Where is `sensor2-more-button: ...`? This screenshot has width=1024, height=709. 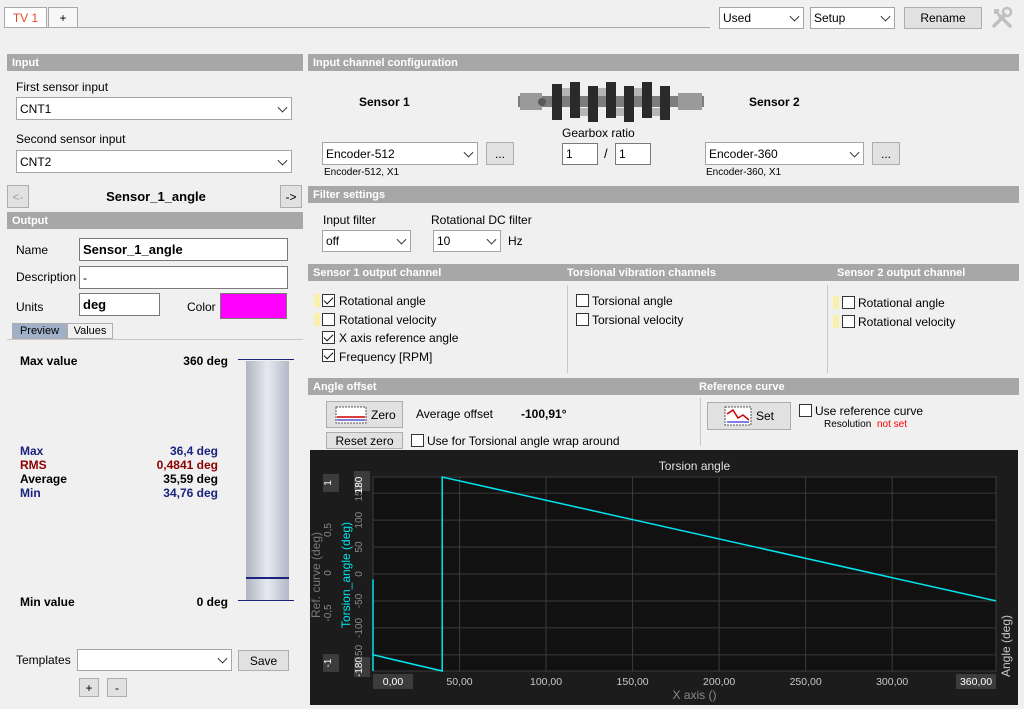 sensor2-more-button: ... is located at coordinates (886, 153).